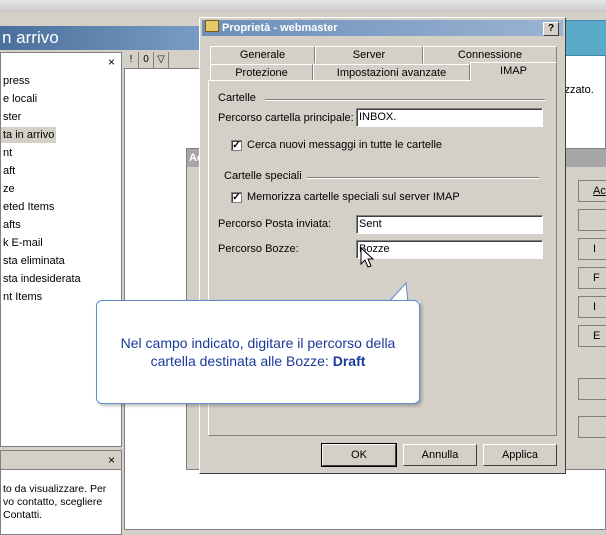  Describe the element at coordinates (382, 28) in the screenshot. I see `dialog-titlebar: Proprietà - webmaster ?` at that location.